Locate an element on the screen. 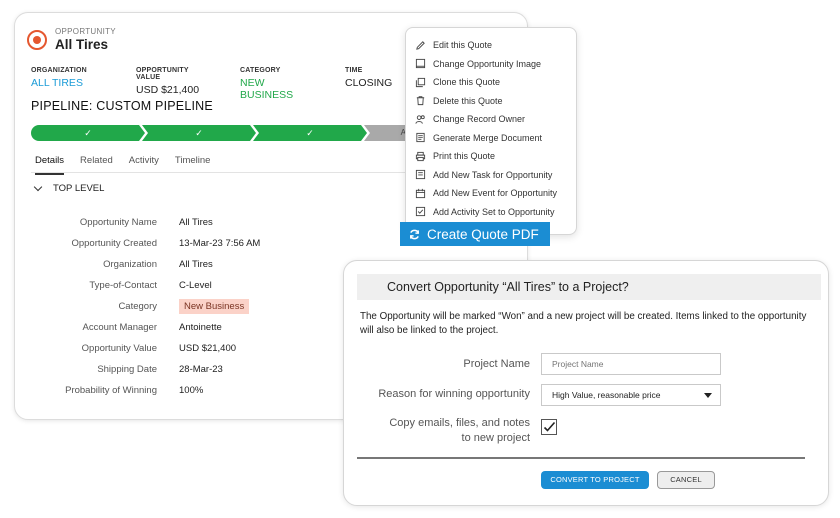 This screenshot has width=840, height=518. field-value: C-Level is located at coordinates (195, 285).